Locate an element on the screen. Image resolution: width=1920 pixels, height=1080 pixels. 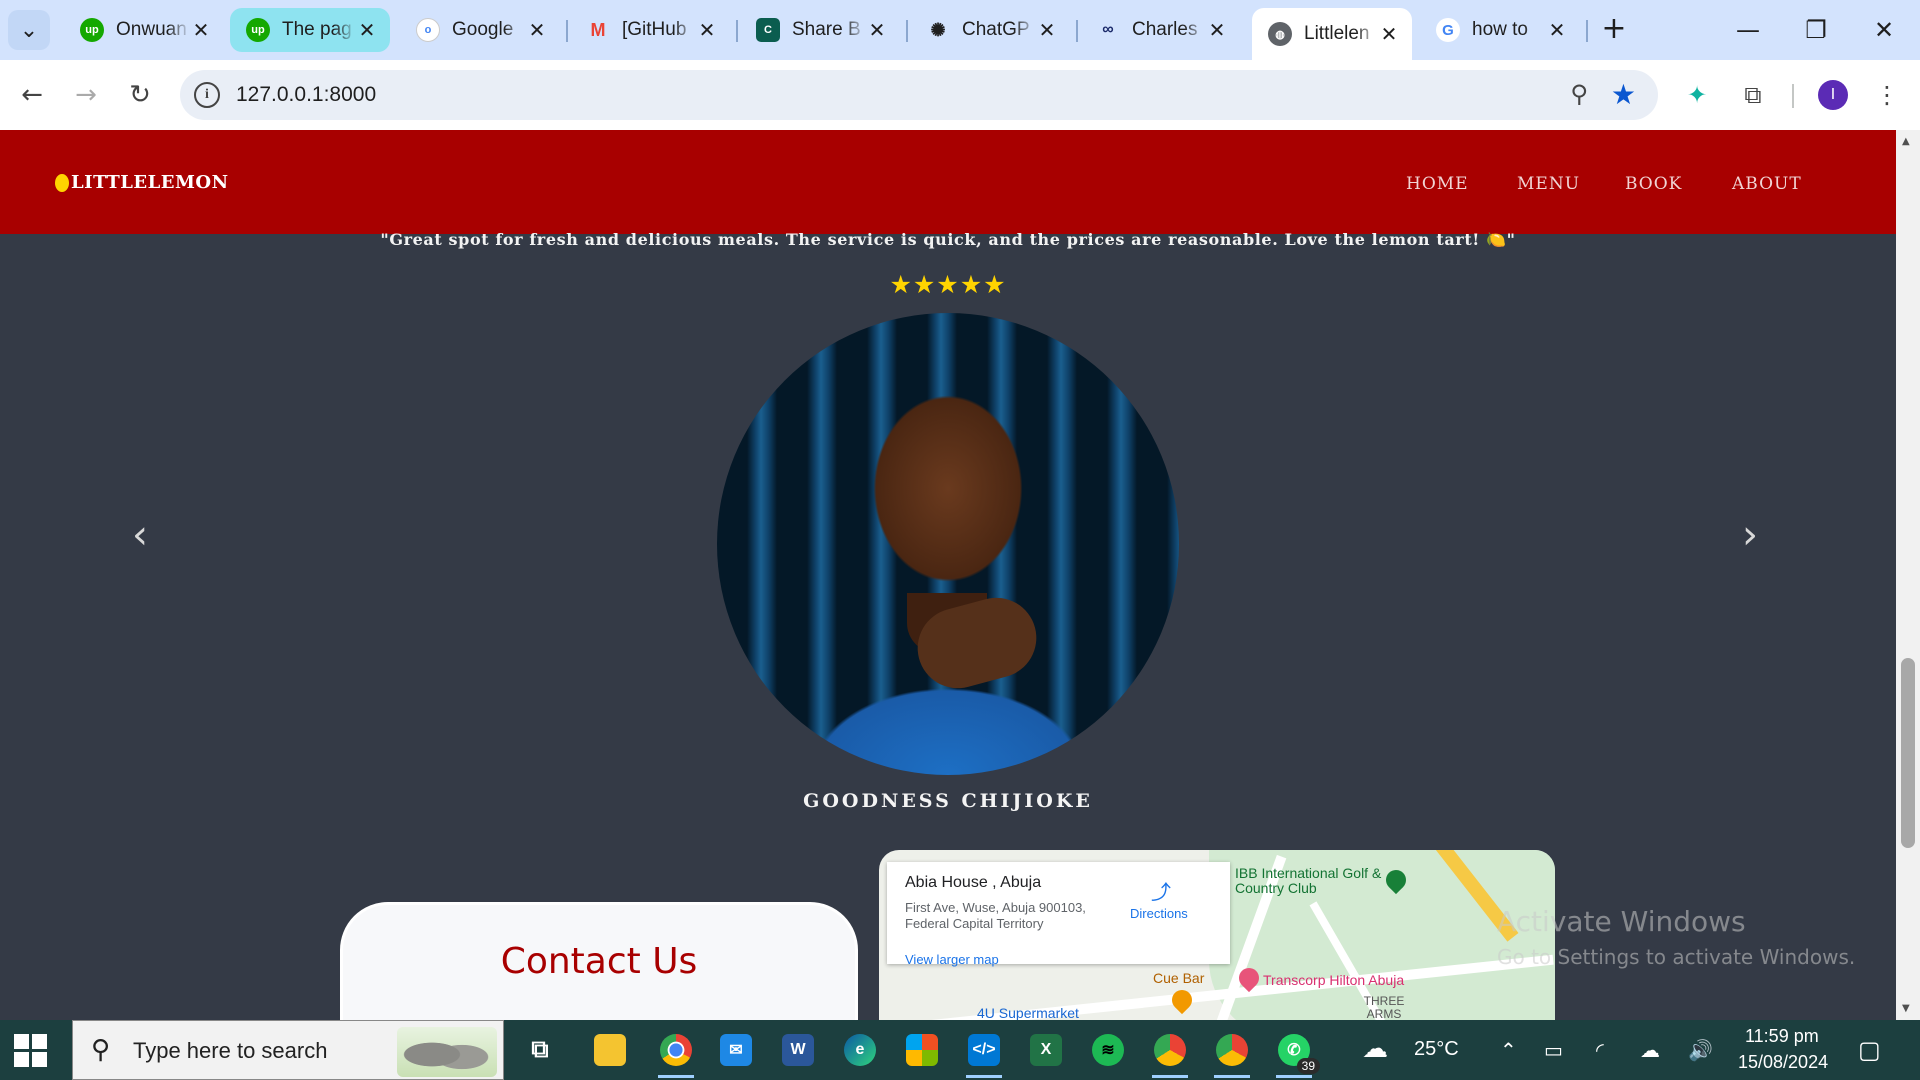
edge-icon: e is located at coordinates (860, 1050).